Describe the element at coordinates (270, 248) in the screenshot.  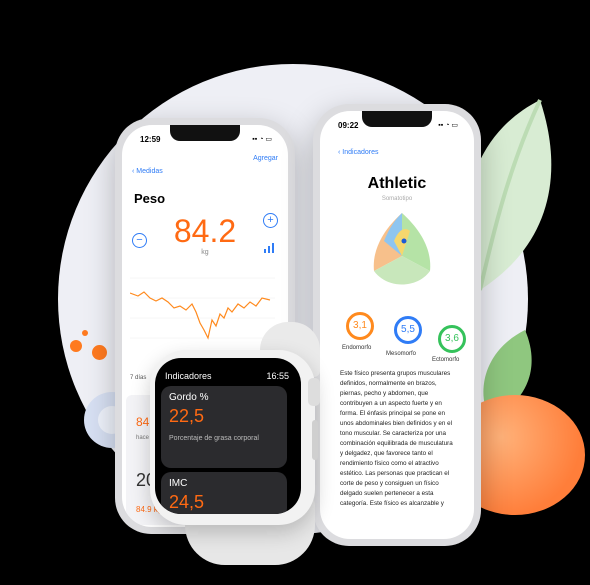
I see `bar-chart-icon` at that location.